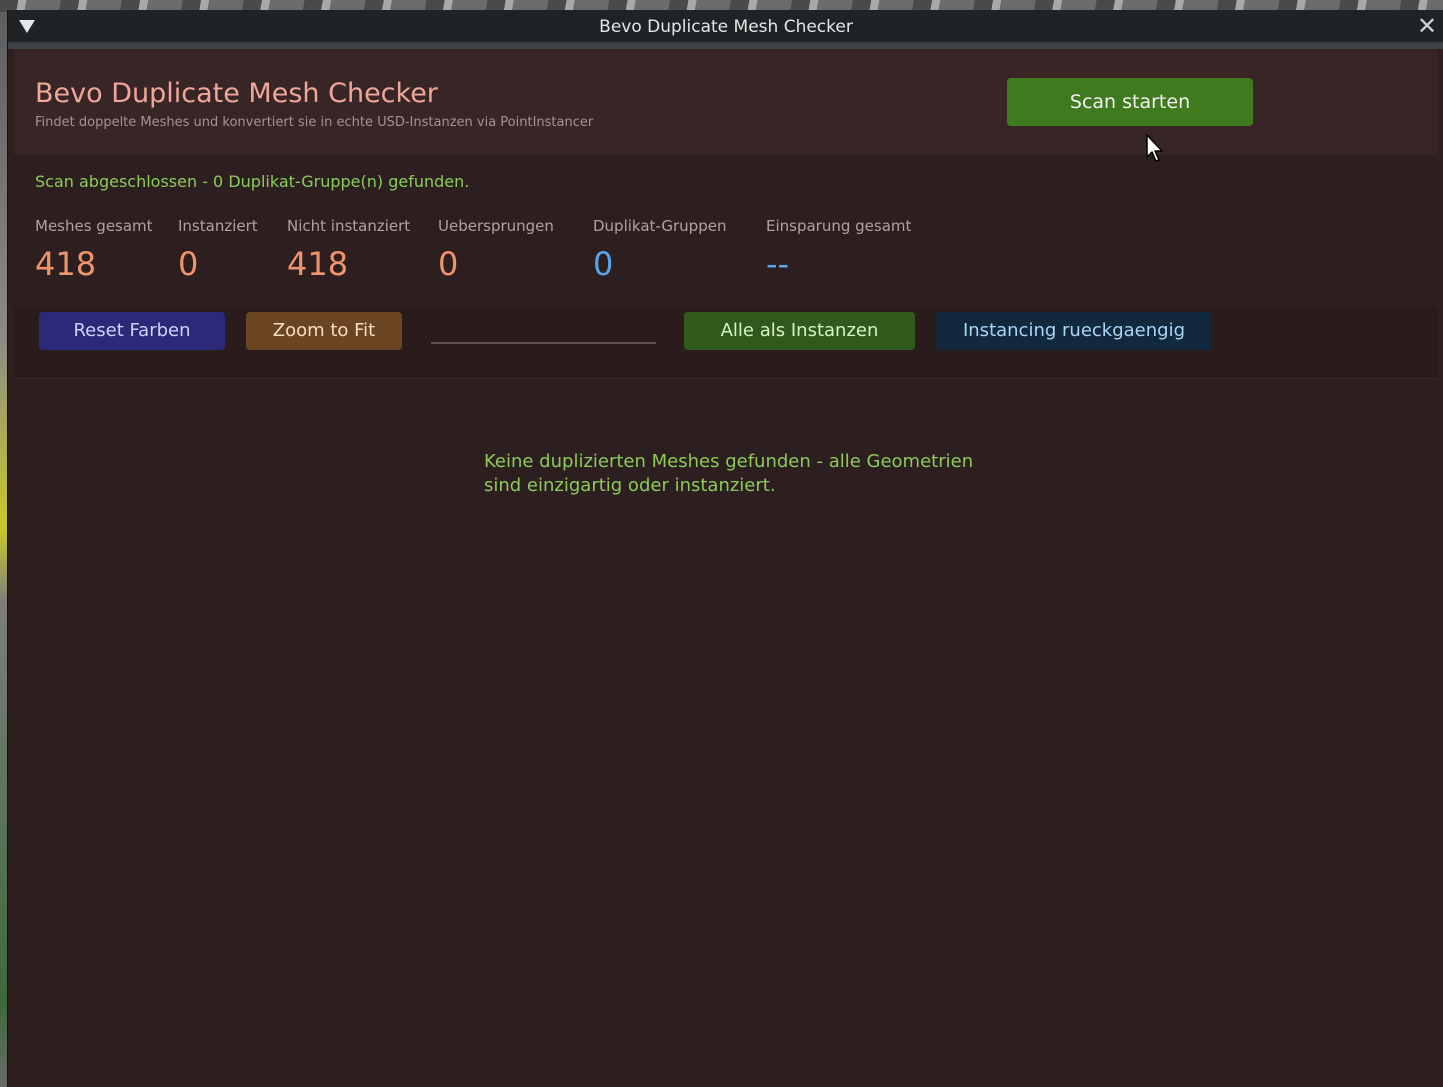 The height and width of the screenshot is (1087, 1443). What do you see at coordinates (799, 331) in the screenshot?
I see `instance-all-button: Alle als Instanzen` at bounding box center [799, 331].